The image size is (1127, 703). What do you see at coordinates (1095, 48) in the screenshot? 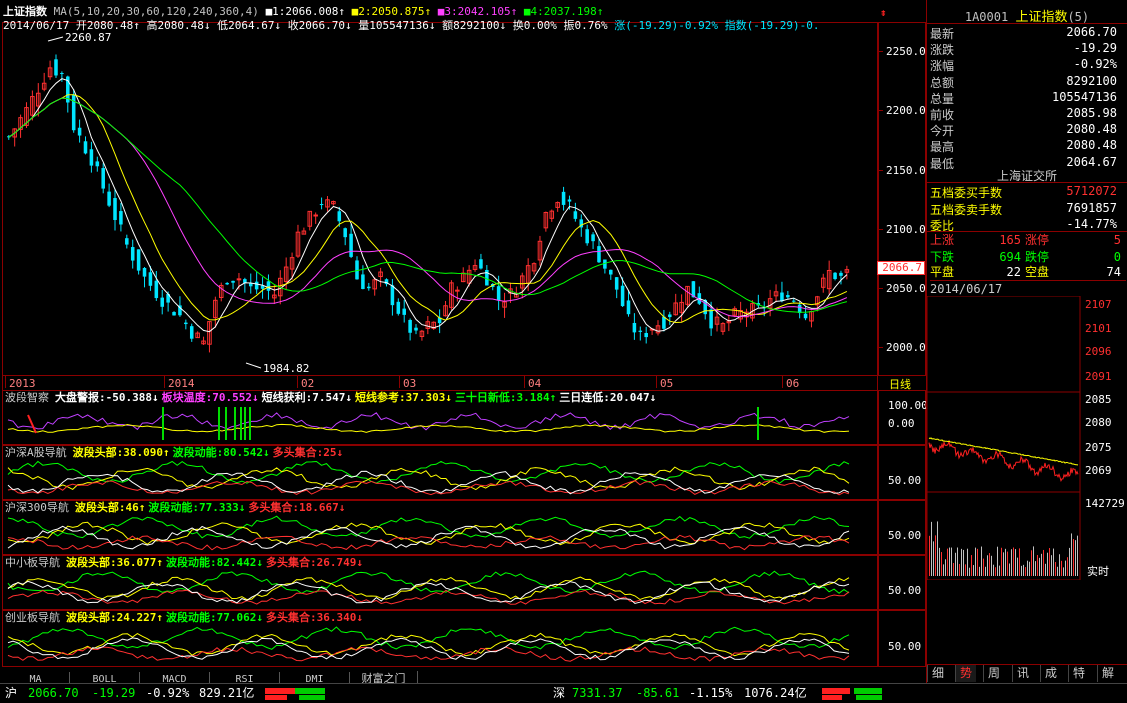
I see `quote-value: -19.29` at bounding box center [1095, 48].